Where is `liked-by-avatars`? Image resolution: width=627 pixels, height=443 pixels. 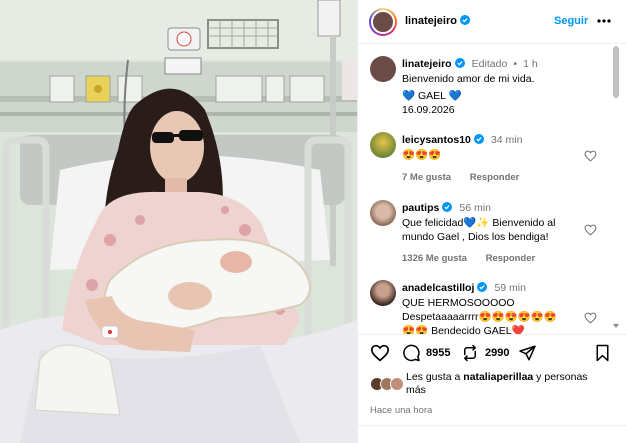 liked-by-avatars is located at coordinates (387, 384).